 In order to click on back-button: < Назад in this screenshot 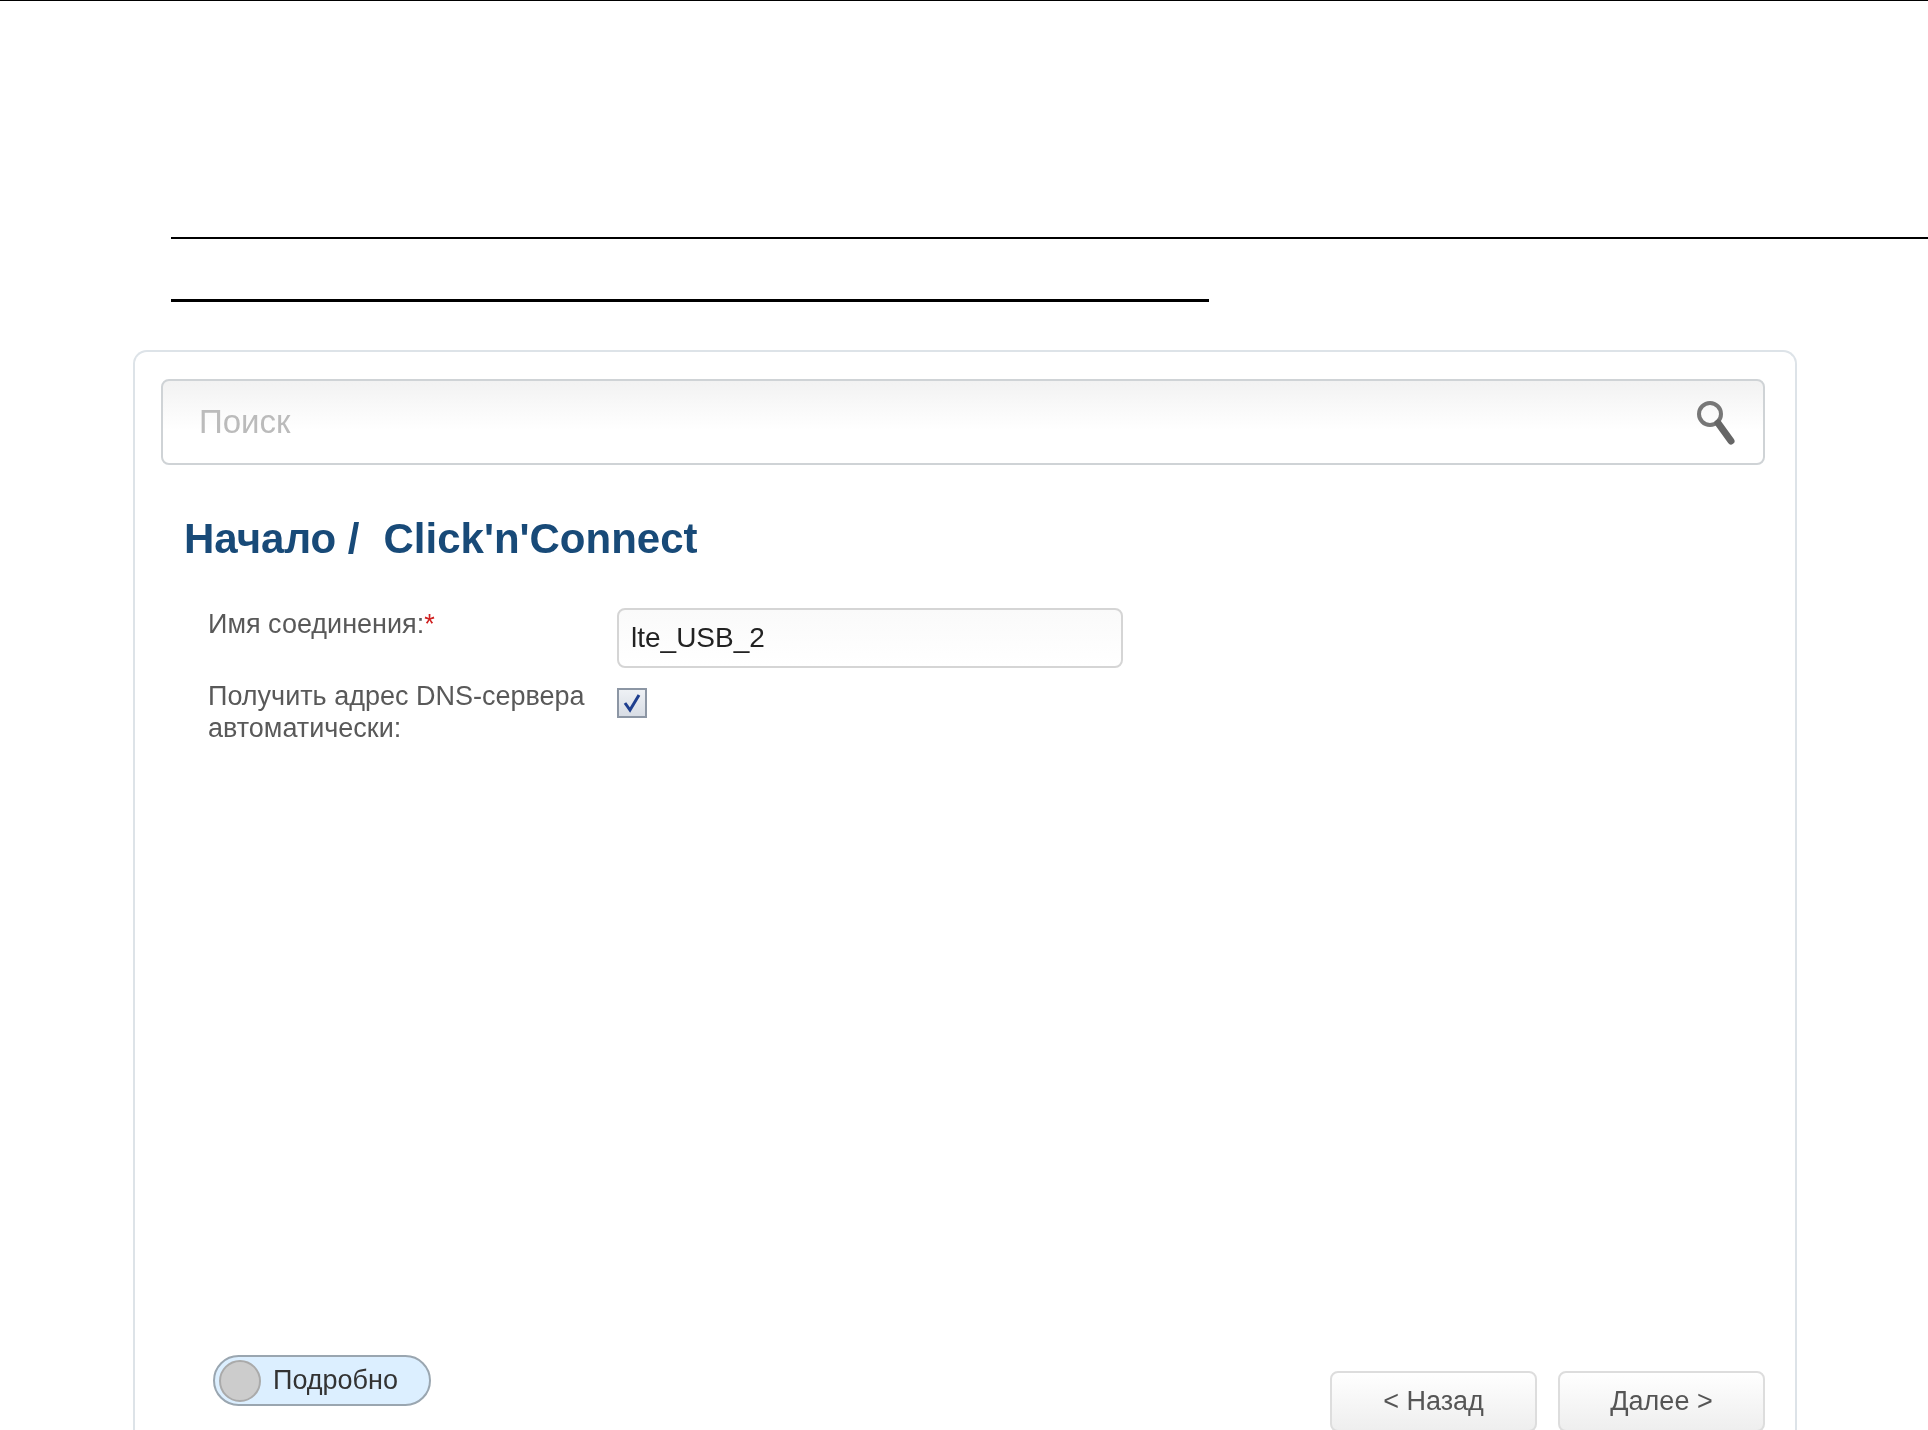, I will do `click(1433, 1400)`.